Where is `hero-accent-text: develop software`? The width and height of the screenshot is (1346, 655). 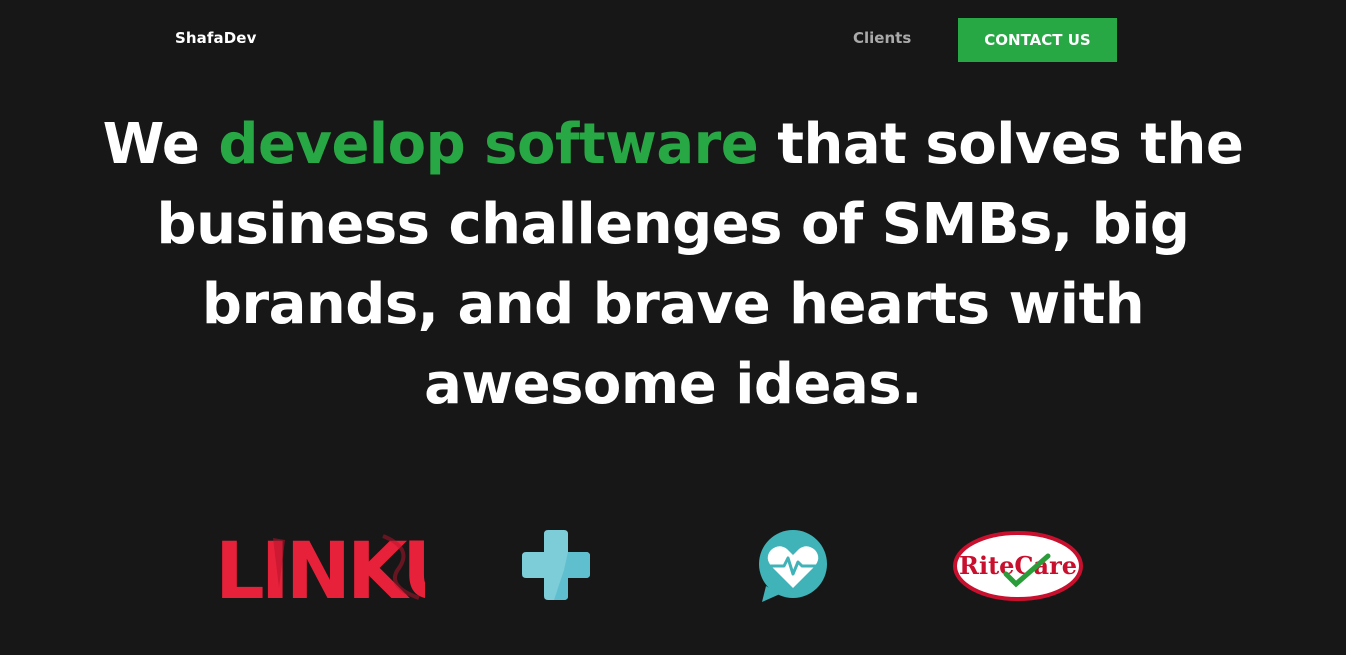
hero-accent-text: develop software is located at coordinates (488, 144).